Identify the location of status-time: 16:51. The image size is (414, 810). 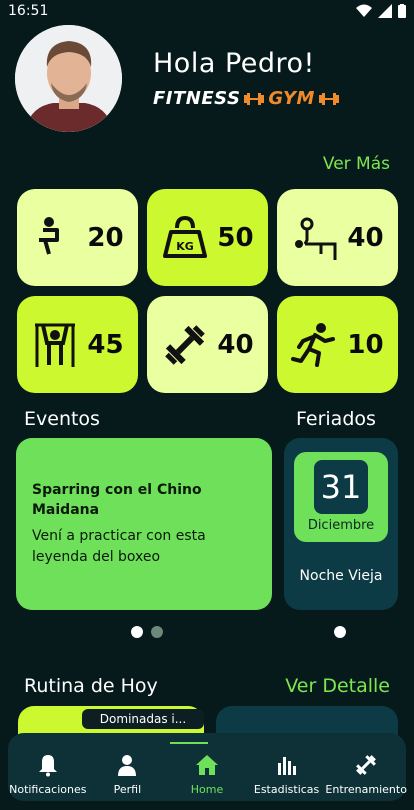
(28, 11).